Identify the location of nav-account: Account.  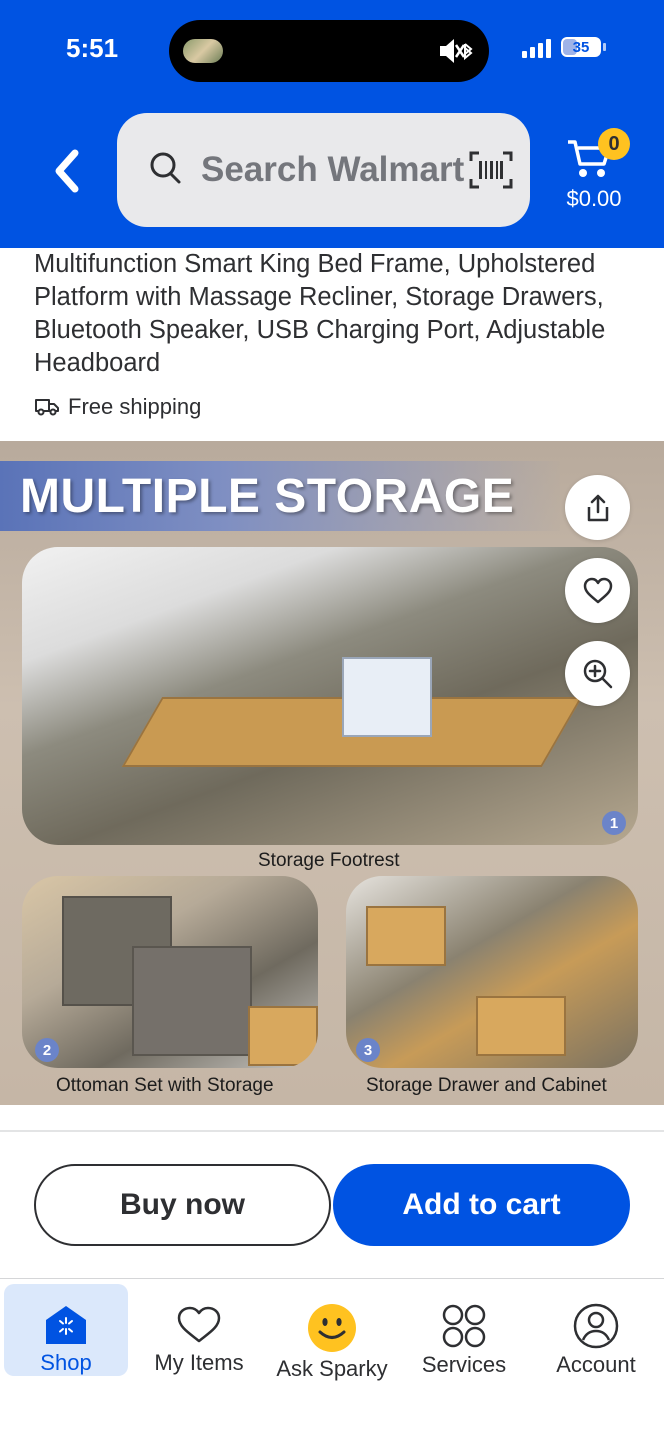
(596, 1330).